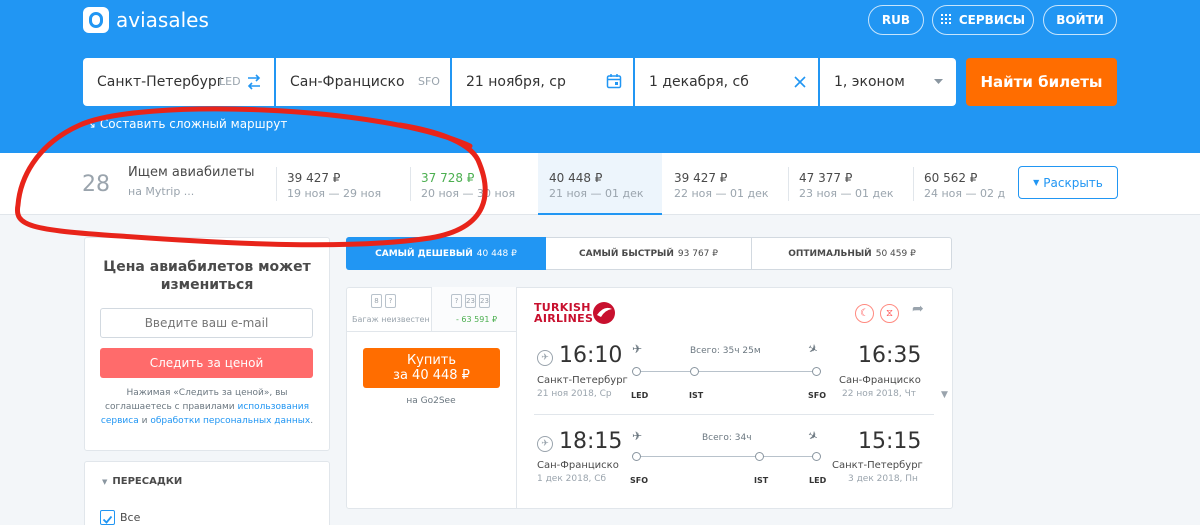 The height and width of the screenshot is (525, 1200). What do you see at coordinates (591, 355) in the screenshot?
I see `outbound-departure-time: 16:10` at bounding box center [591, 355].